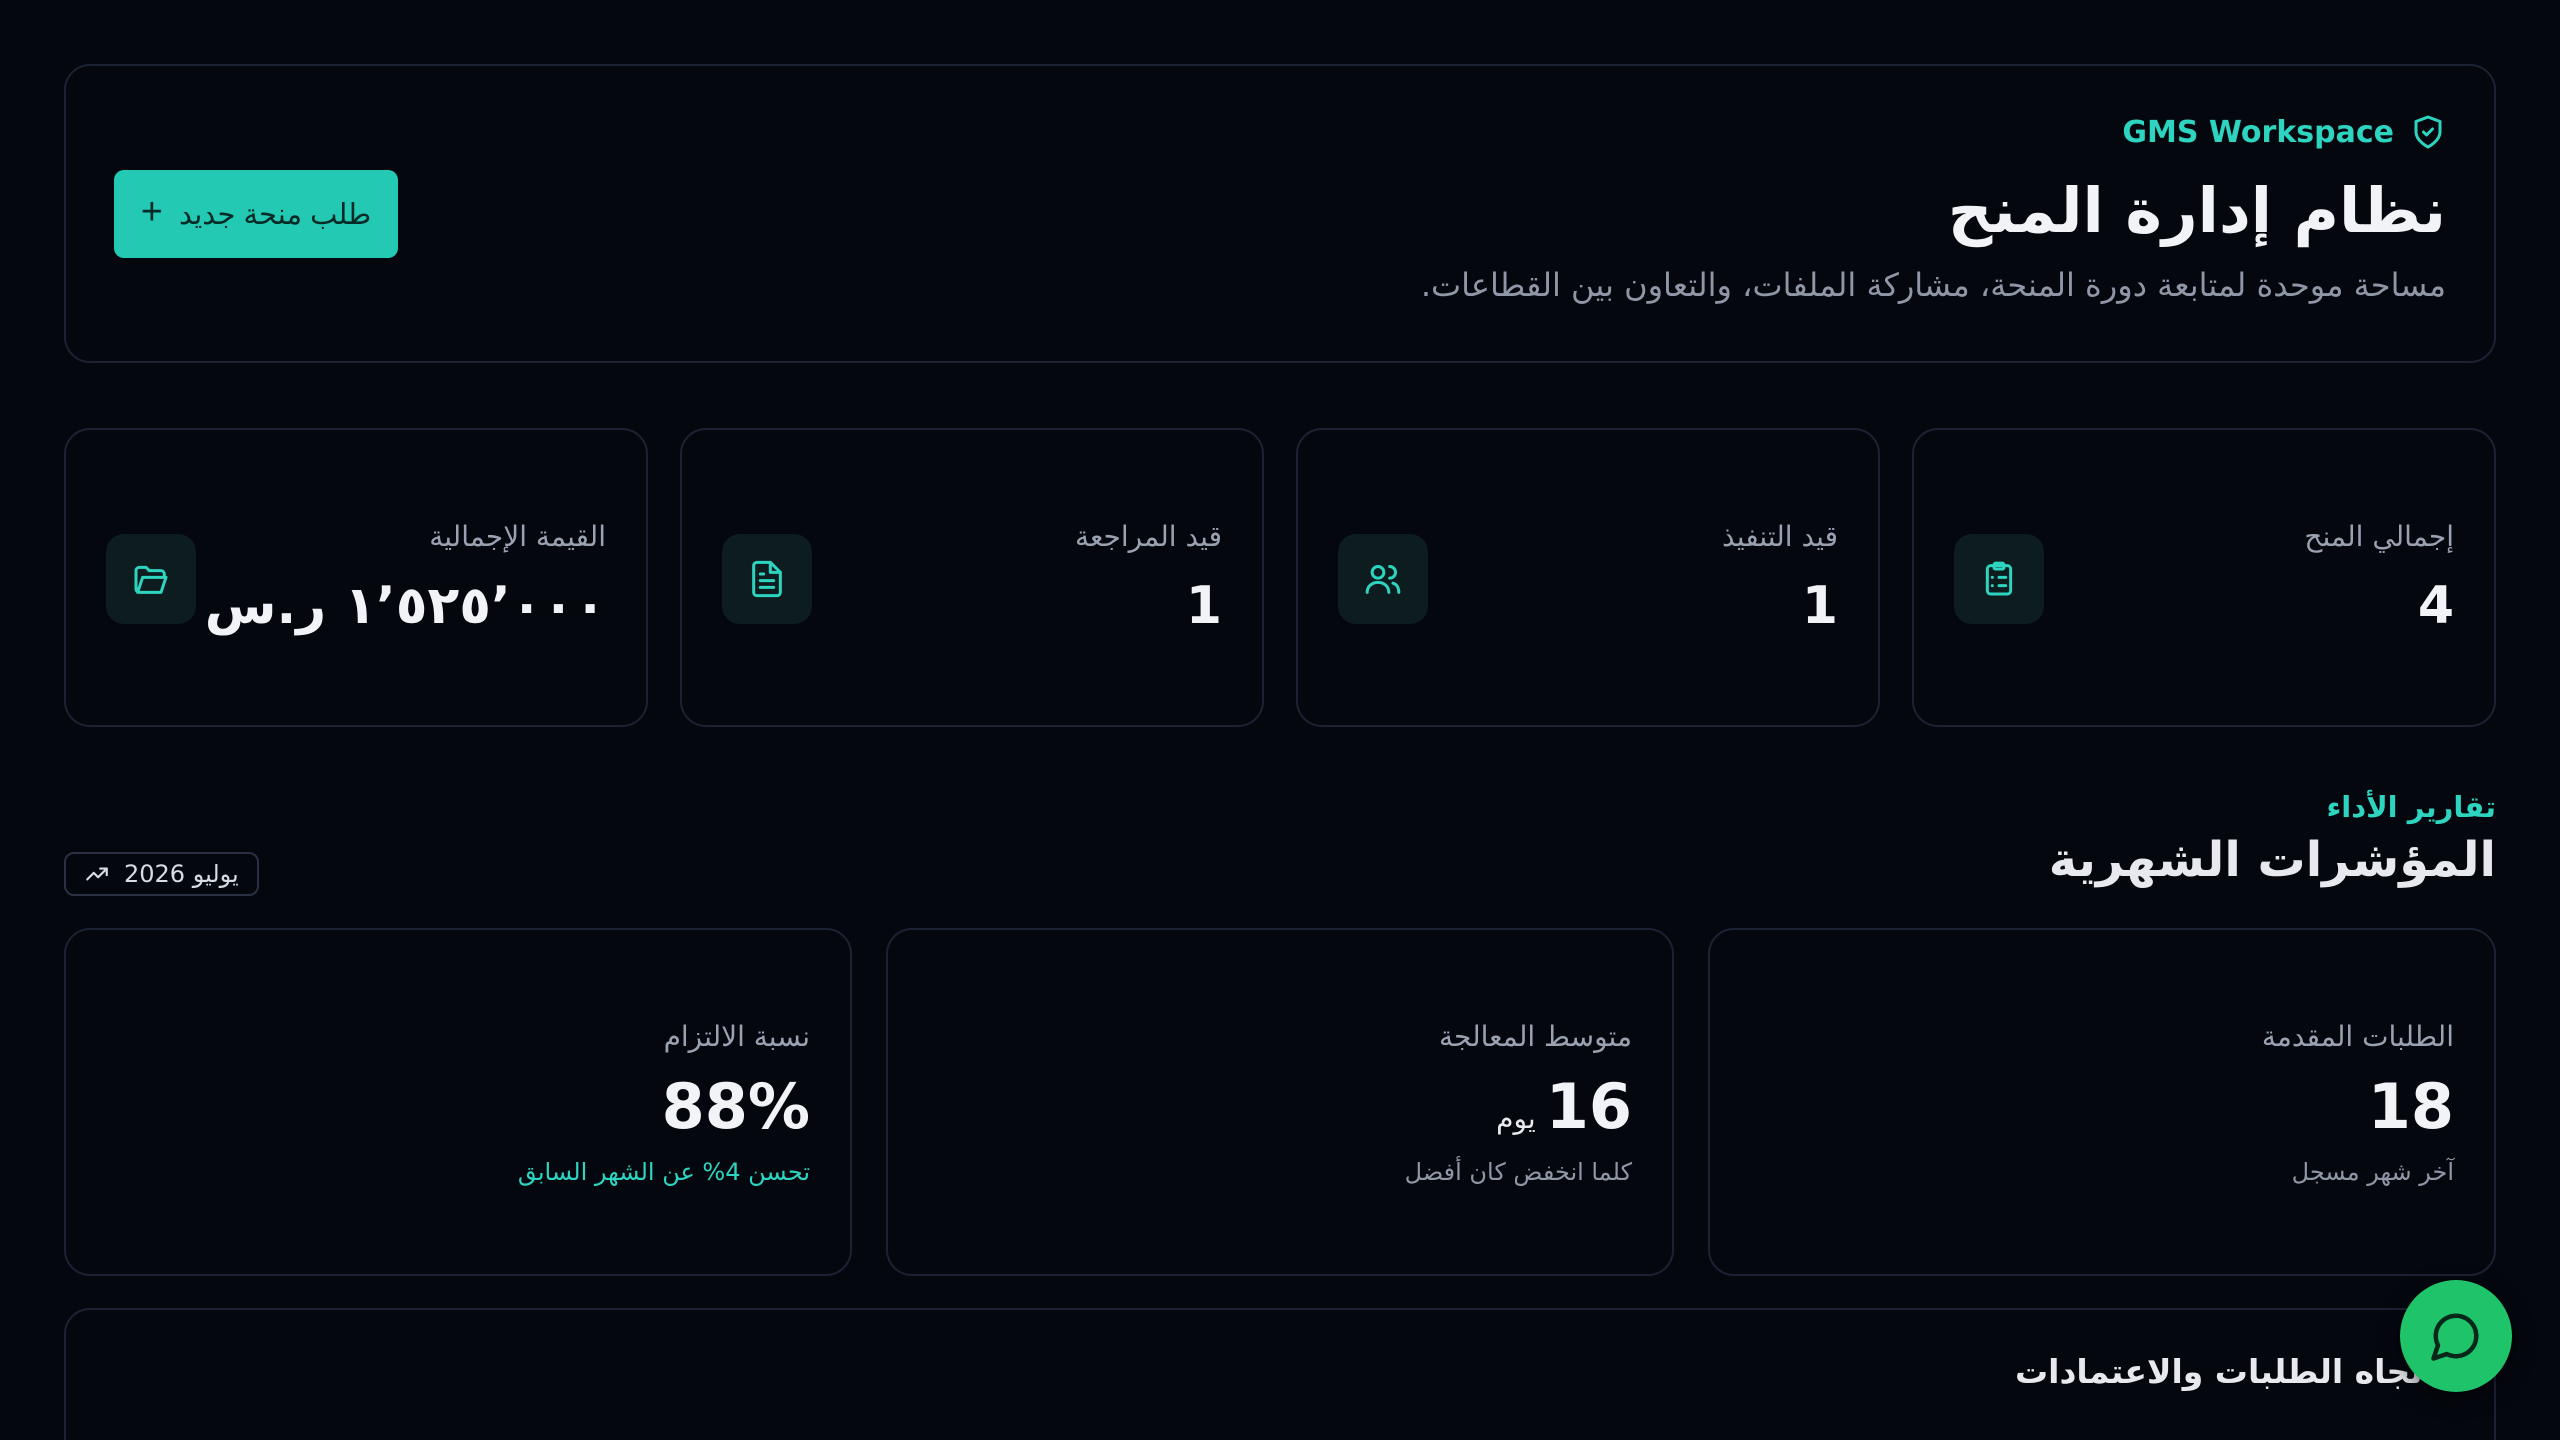 This screenshot has width=2560, height=1440. I want to click on stat-value: 4, so click(2435, 606).